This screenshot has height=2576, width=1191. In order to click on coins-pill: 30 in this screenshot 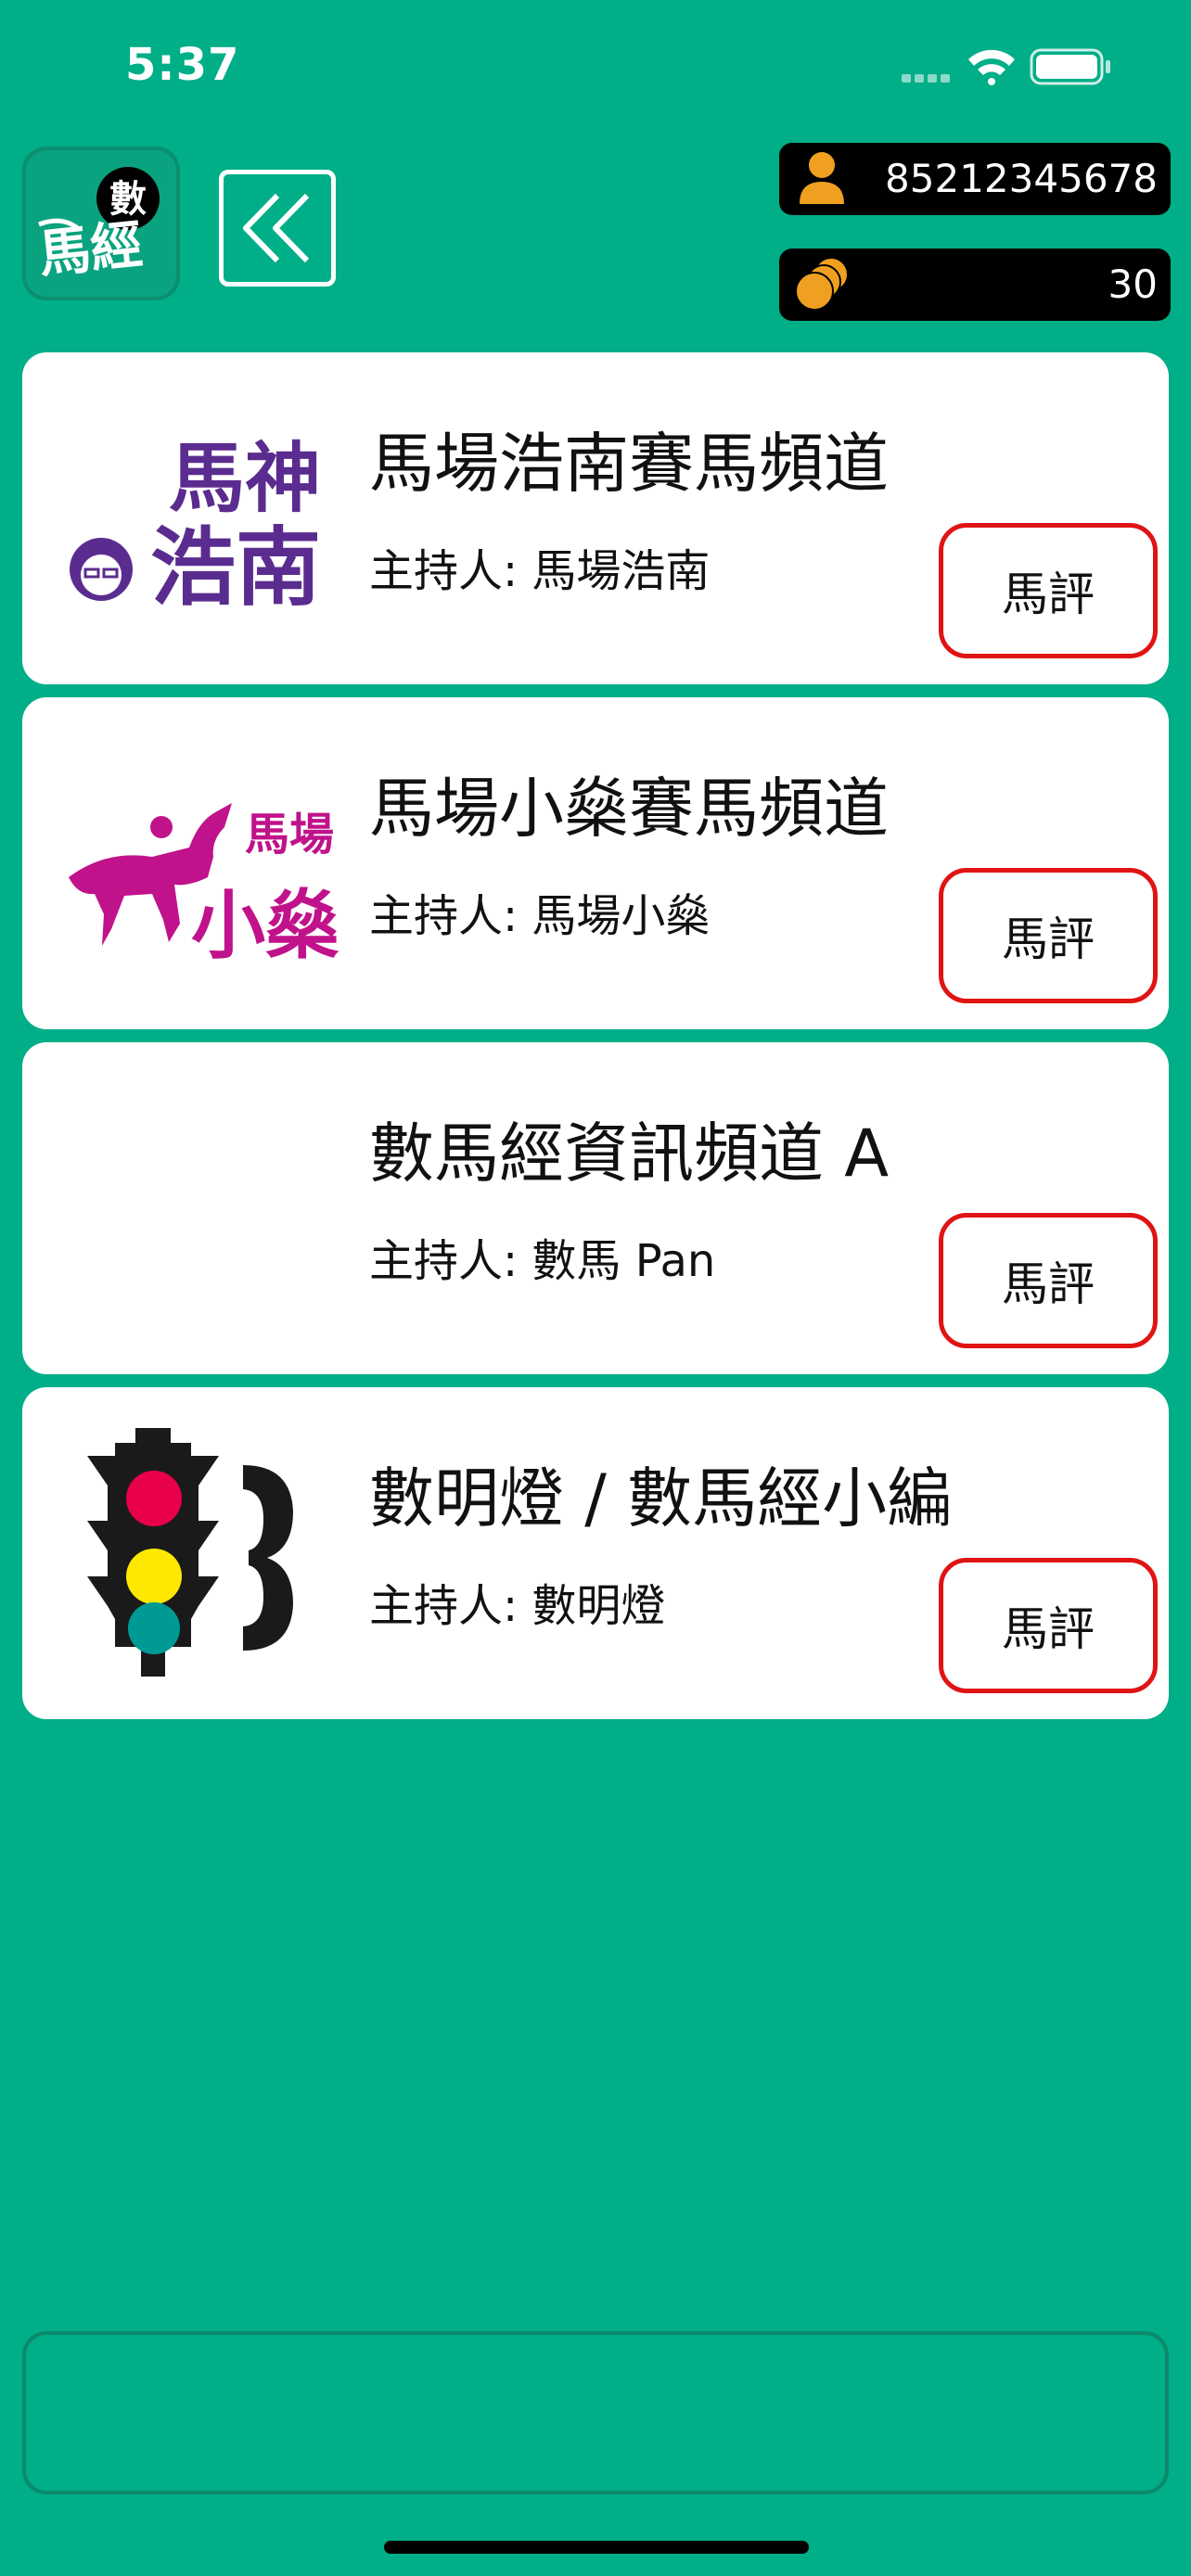, I will do `click(975, 285)`.